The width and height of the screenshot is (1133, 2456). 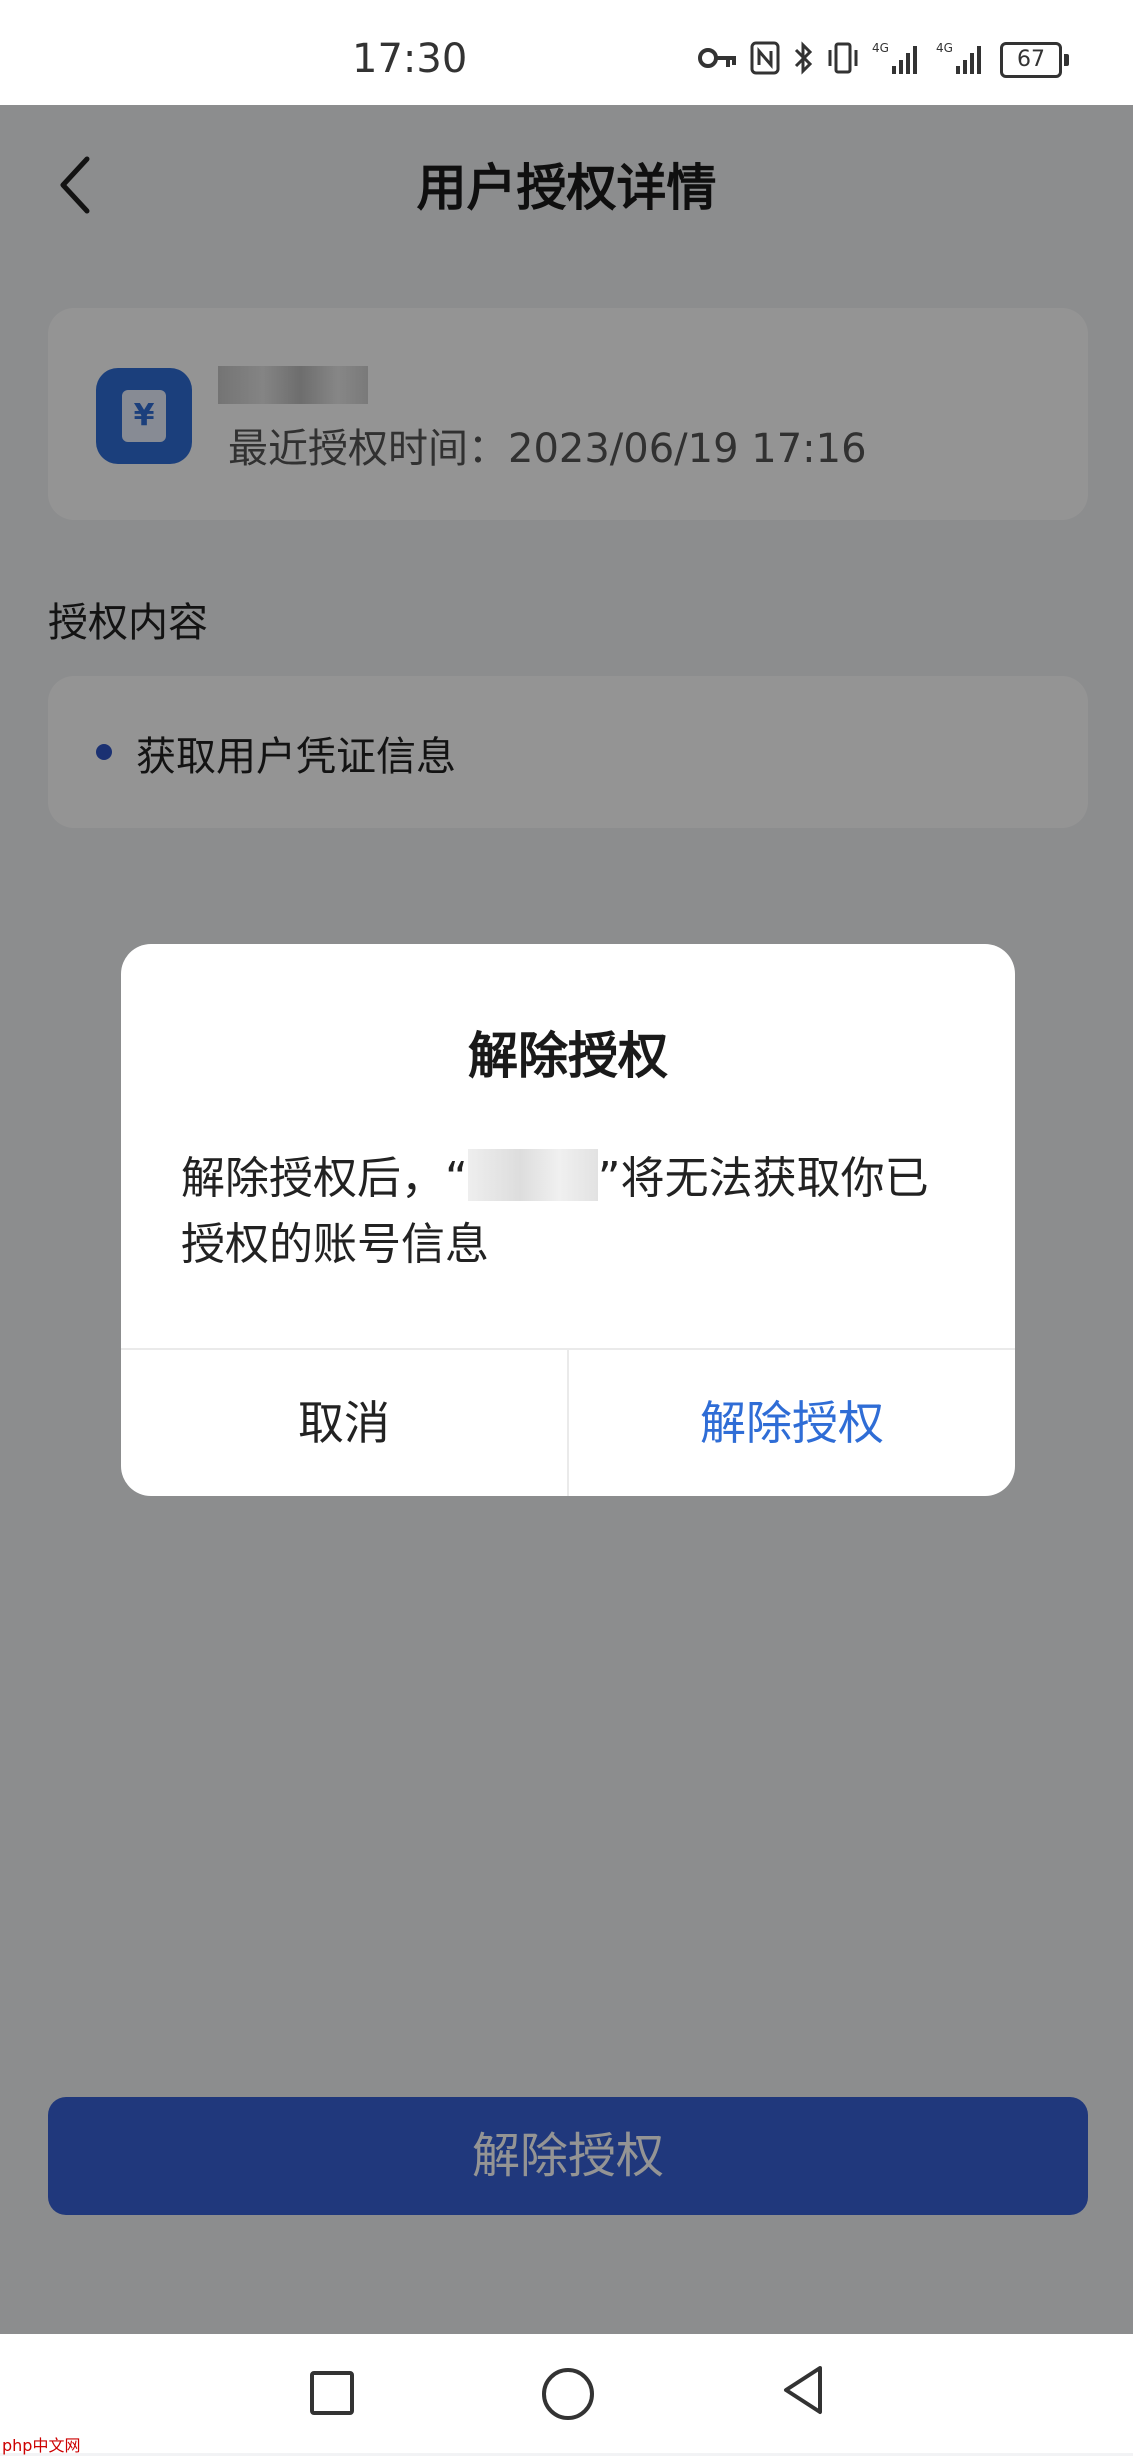 I want to click on dialog-title: 解除授权, so click(x=568, y=1056).